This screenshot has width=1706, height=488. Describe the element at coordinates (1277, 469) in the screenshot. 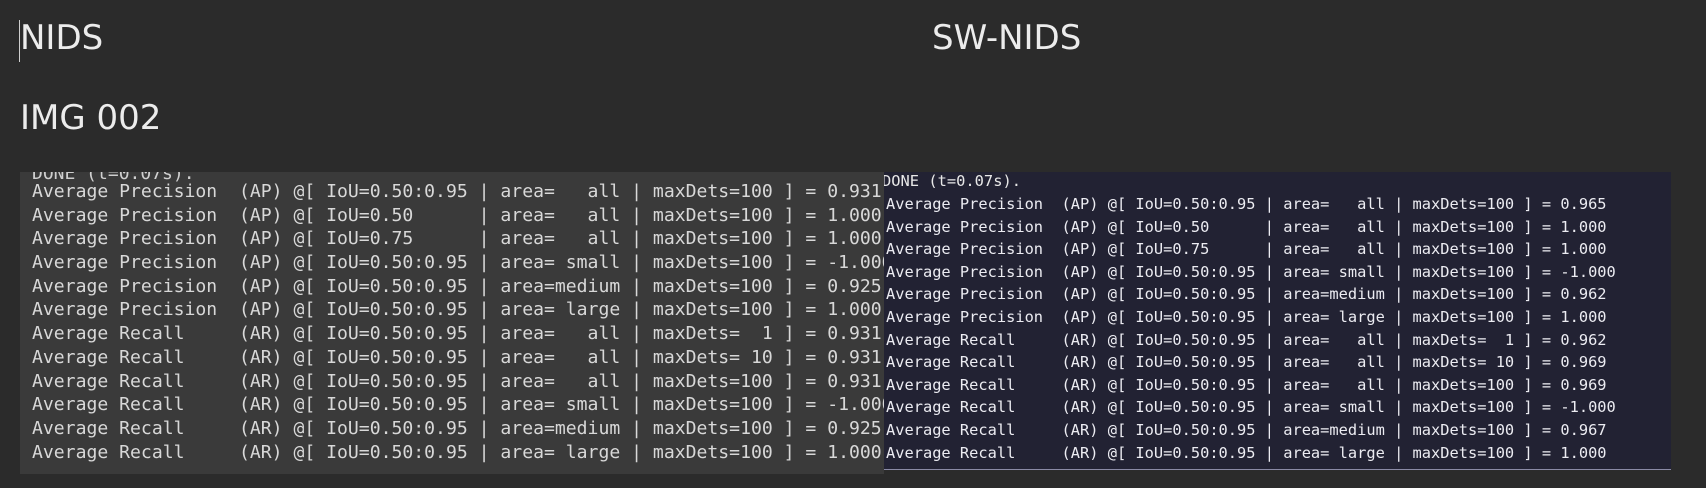

I see `divider-line` at that location.